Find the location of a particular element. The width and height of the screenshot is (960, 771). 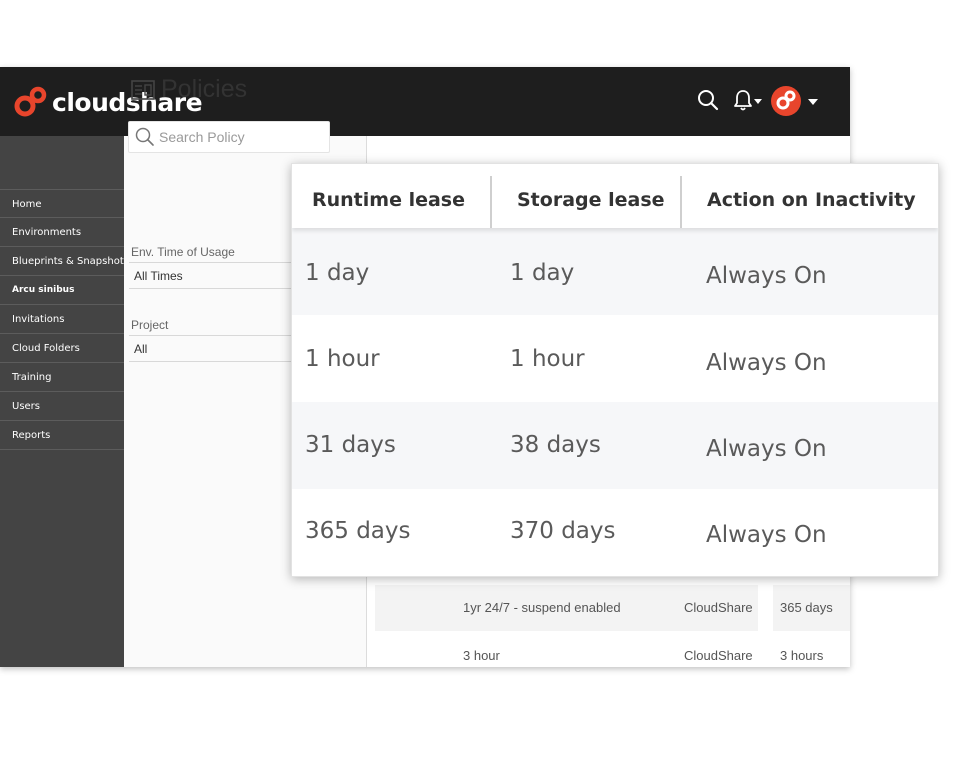

page-title: Policies is located at coordinates (189, 89).